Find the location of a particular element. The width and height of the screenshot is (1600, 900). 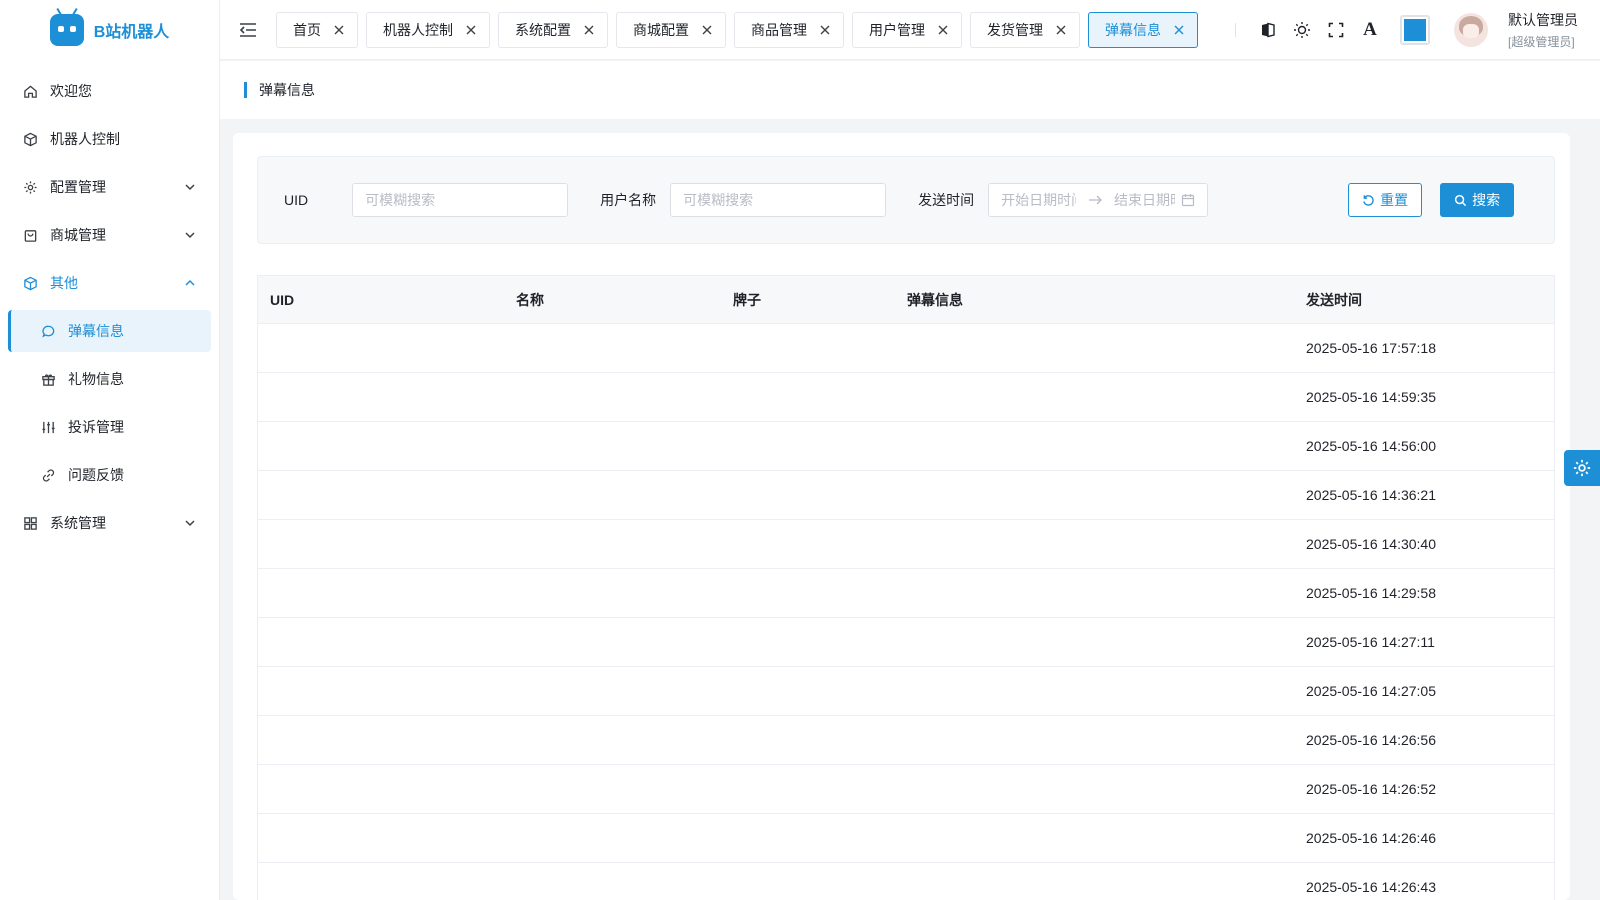

tab-robot-control: 机器人控制 is located at coordinates (428, 29).